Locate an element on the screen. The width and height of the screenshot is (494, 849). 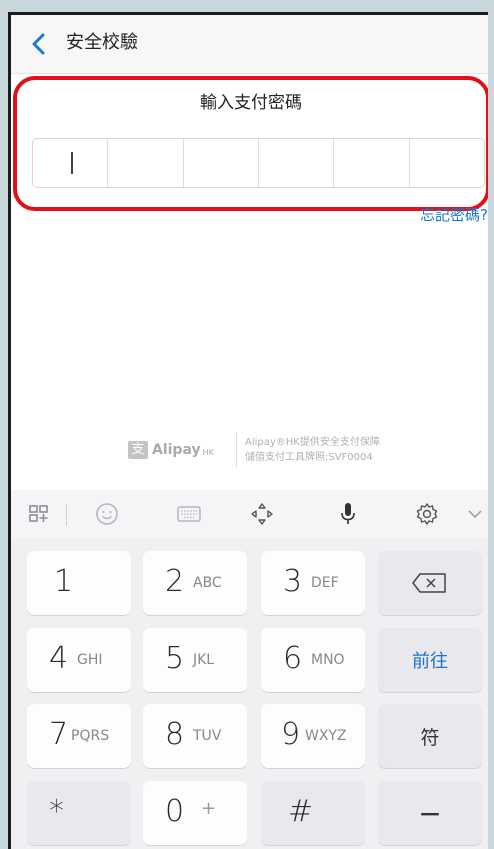
settings-icon is located at coordinates (427, 514).